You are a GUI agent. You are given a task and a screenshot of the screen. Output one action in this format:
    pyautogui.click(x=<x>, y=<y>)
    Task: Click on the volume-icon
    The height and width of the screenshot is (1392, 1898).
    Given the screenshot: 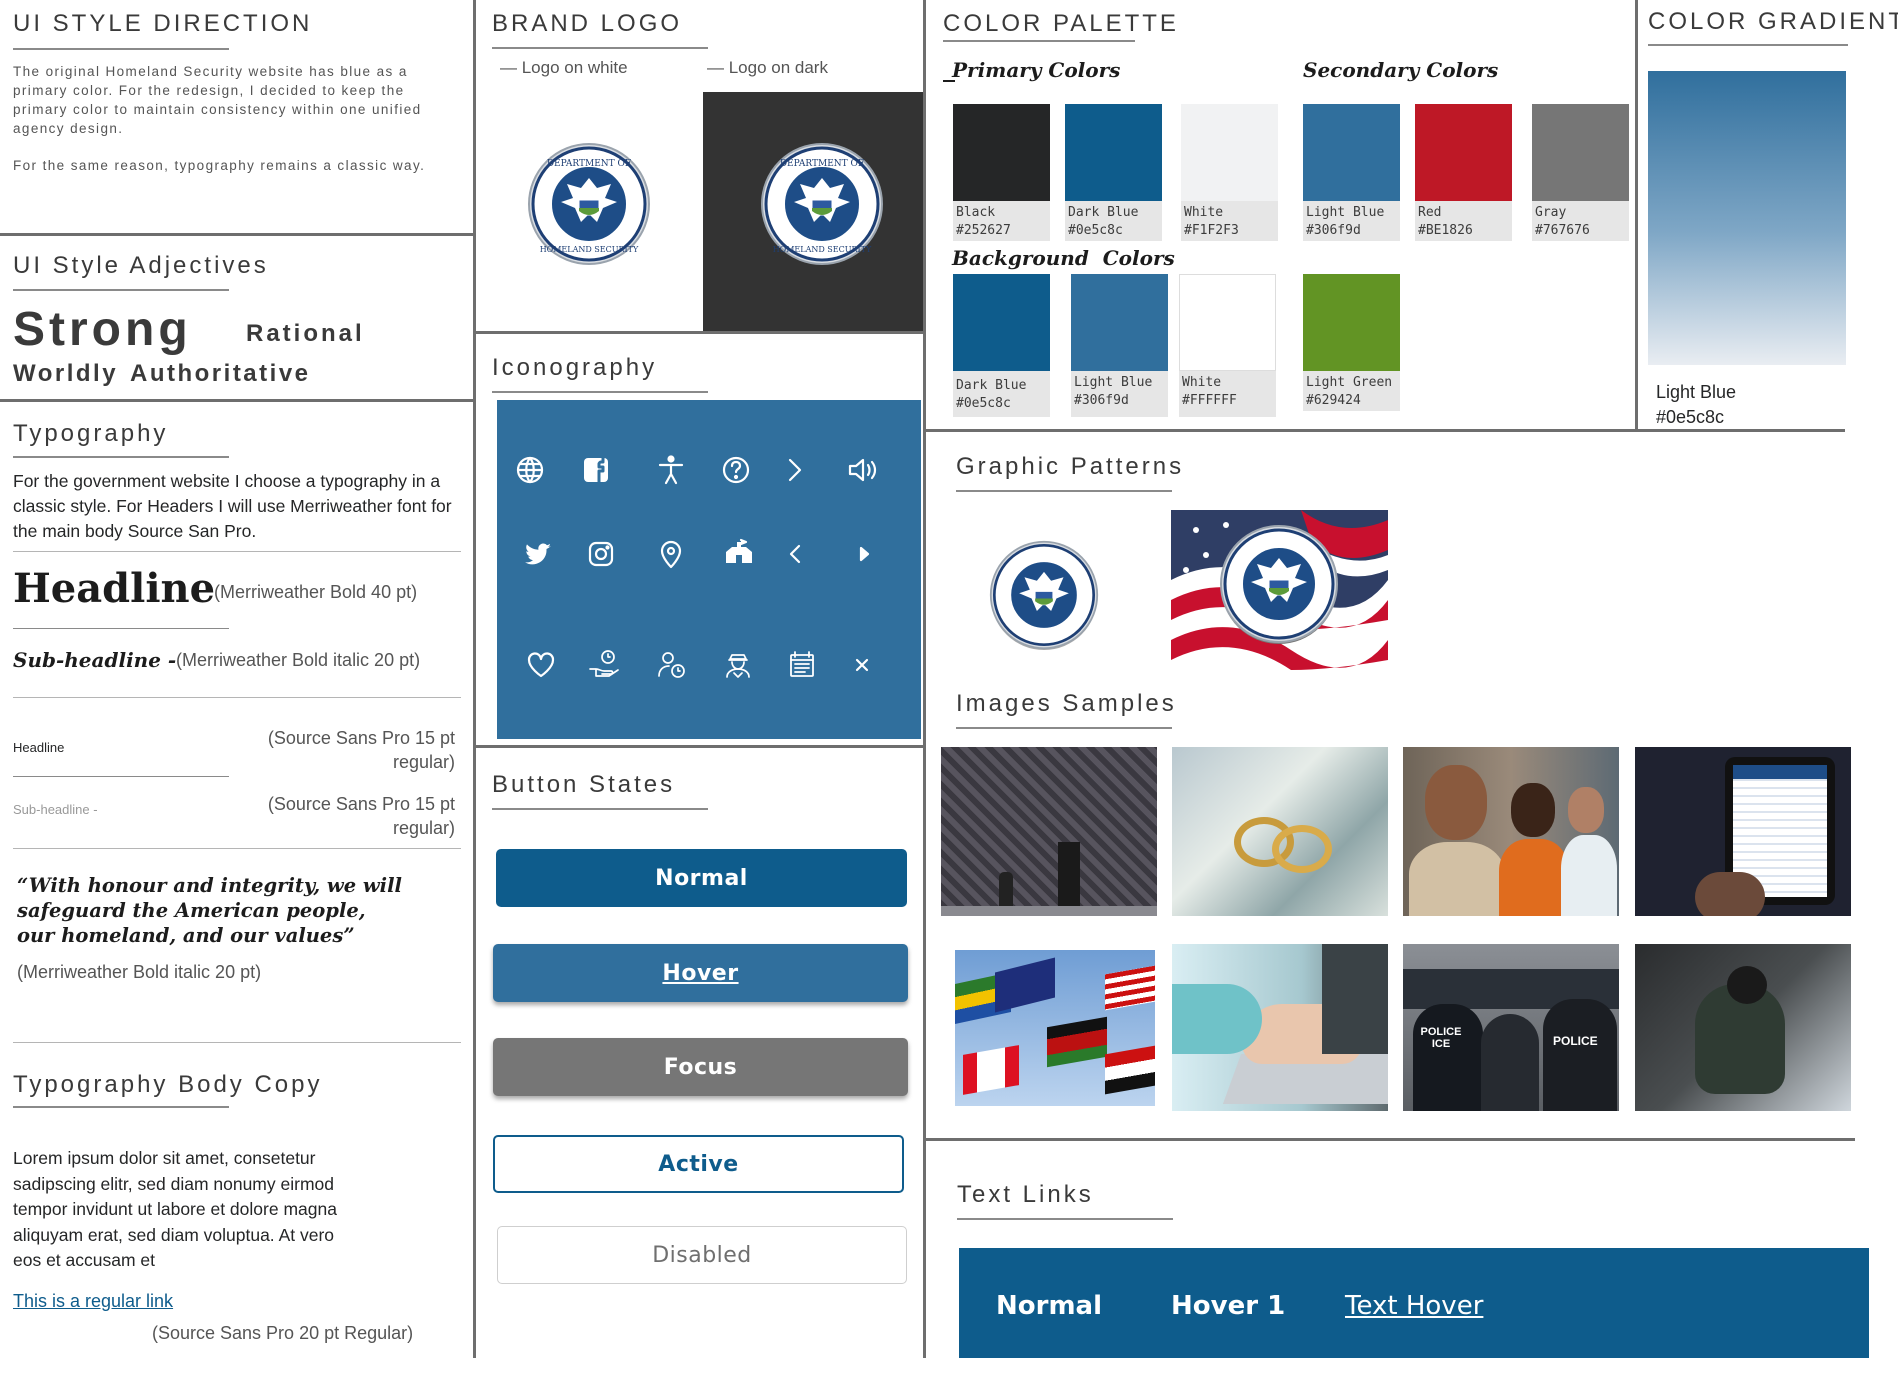 What is the action you would take?
    pyautogui.click(x=862, y=470)
    